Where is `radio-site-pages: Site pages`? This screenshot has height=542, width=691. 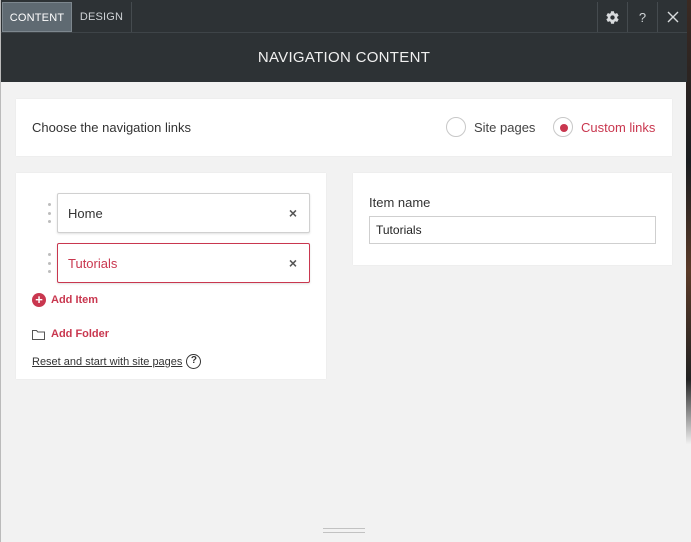 radio-site-pages: Site pages is located at coordinates (490, 127).